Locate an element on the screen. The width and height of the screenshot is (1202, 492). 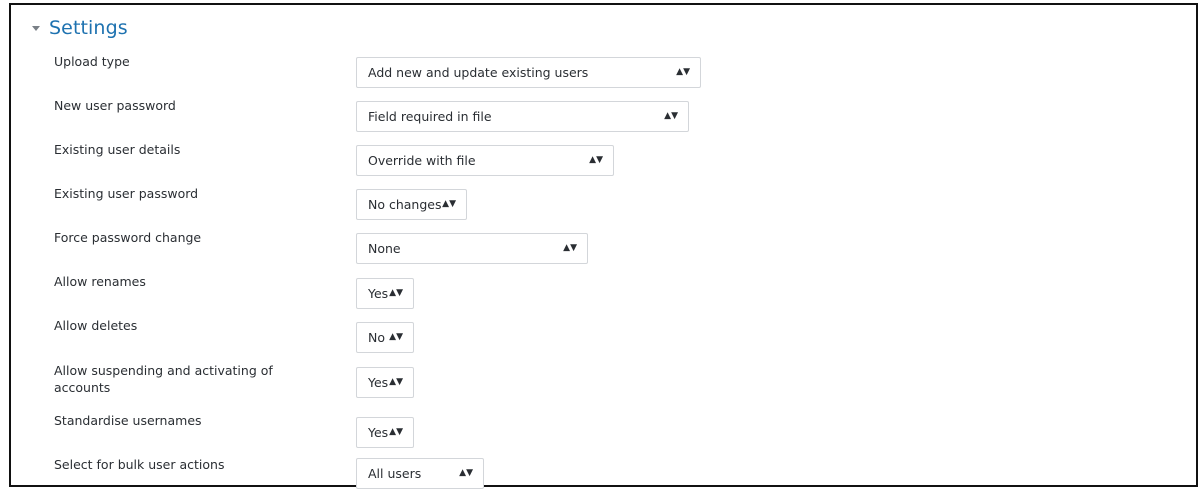
select-value: Override with file is located at coordinates (422, 160).